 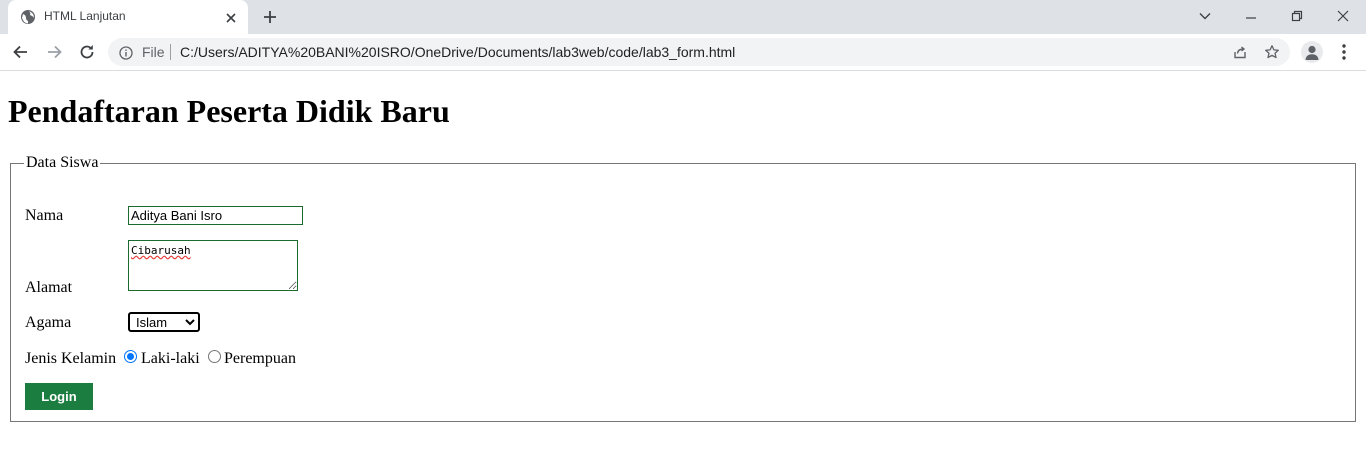 What do you see at coordinates (170, 52) in the screenshot?
I see `address-separator` at bounding box center [170, 52].